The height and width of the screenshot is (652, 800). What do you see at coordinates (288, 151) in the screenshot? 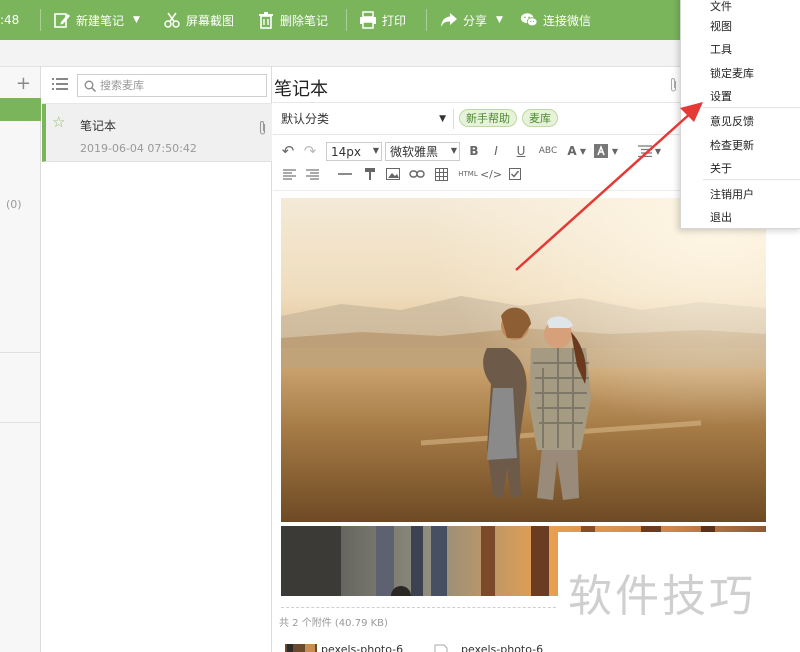
I see `undo-icon: ↶` at bounding box center [288, 151].